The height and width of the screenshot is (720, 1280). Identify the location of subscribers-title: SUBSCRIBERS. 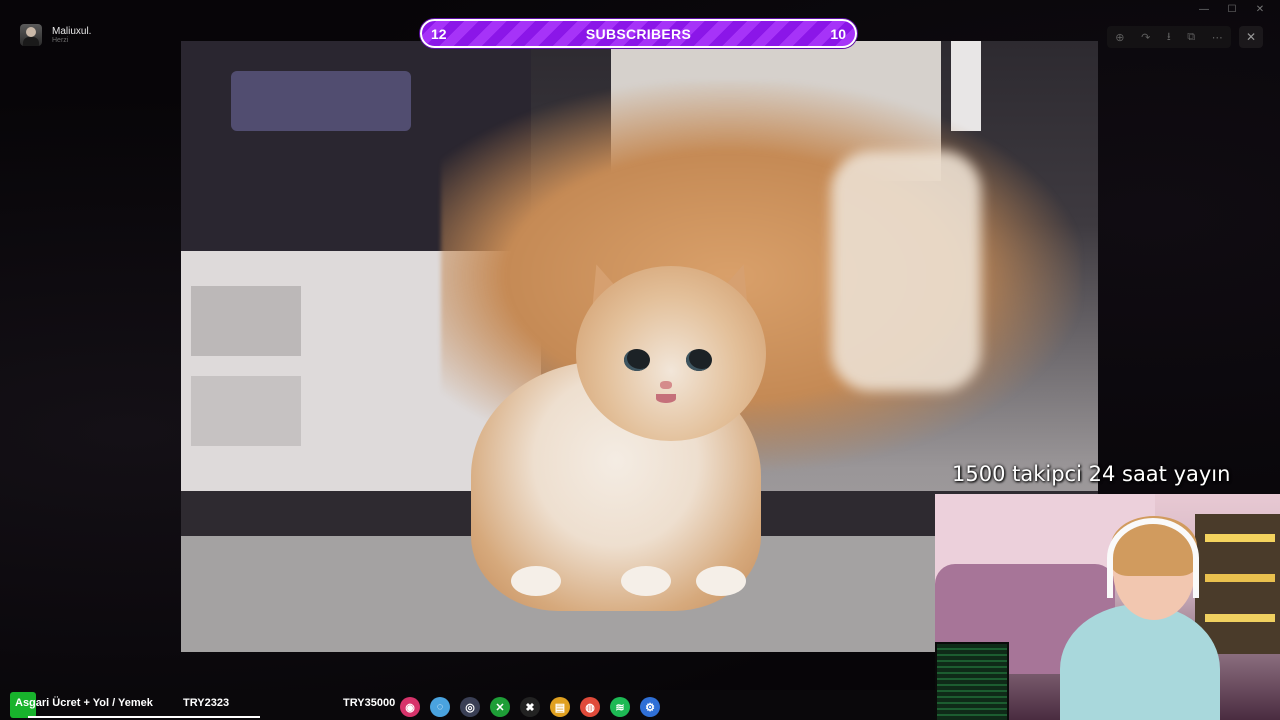
(638, 33).